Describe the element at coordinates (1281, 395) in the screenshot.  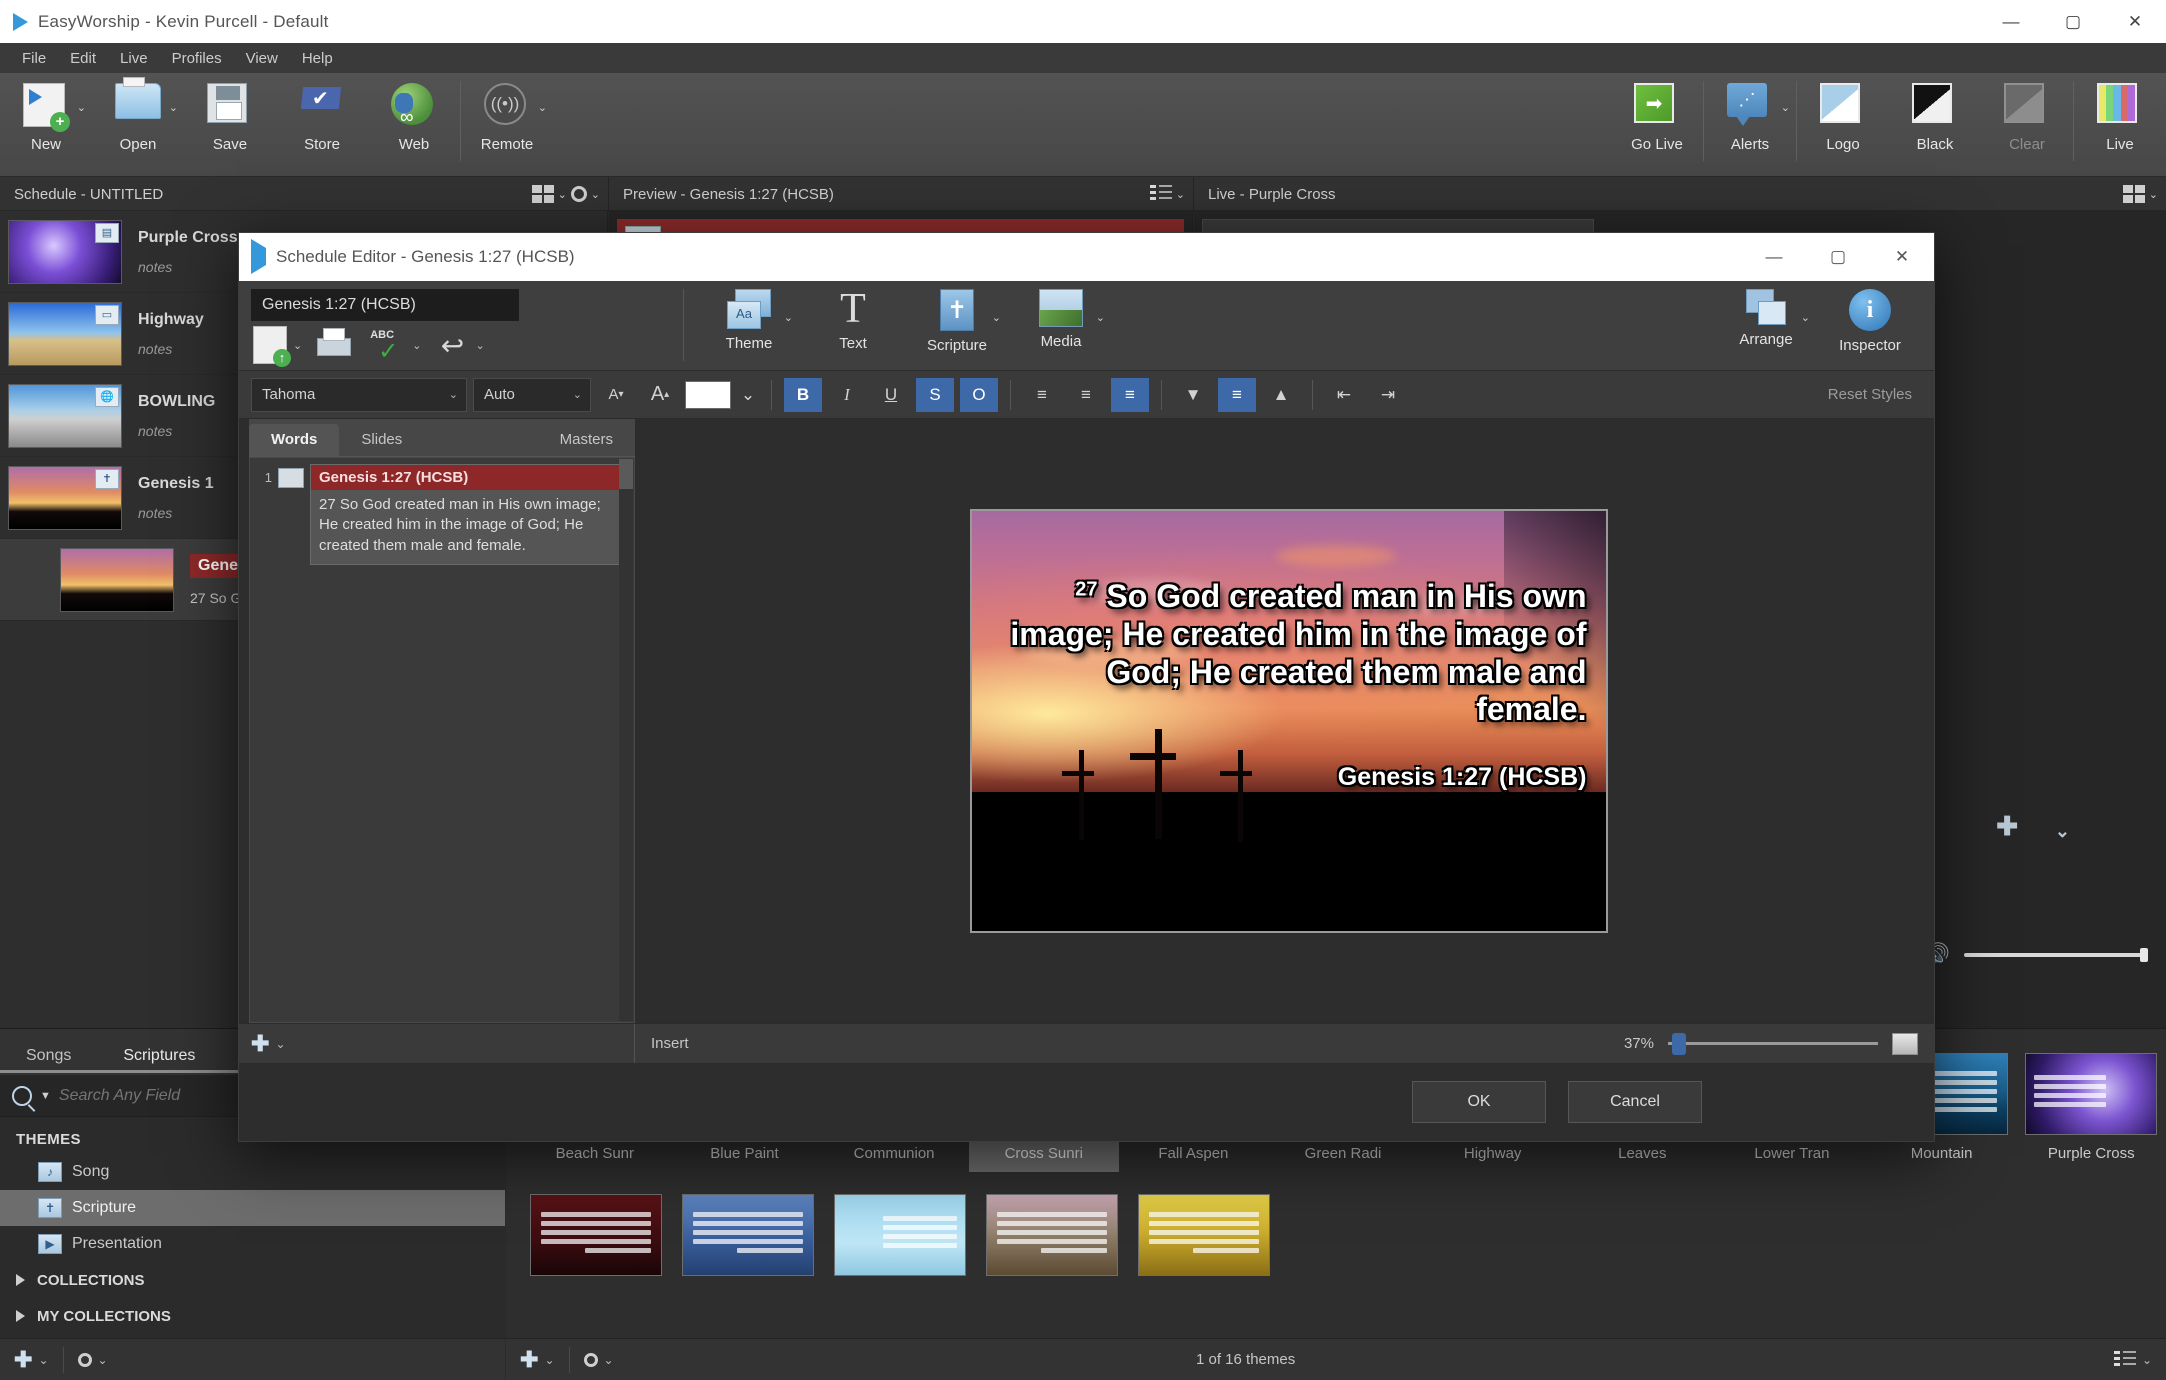
I see `valign-bottom-button: ▲` at that location.